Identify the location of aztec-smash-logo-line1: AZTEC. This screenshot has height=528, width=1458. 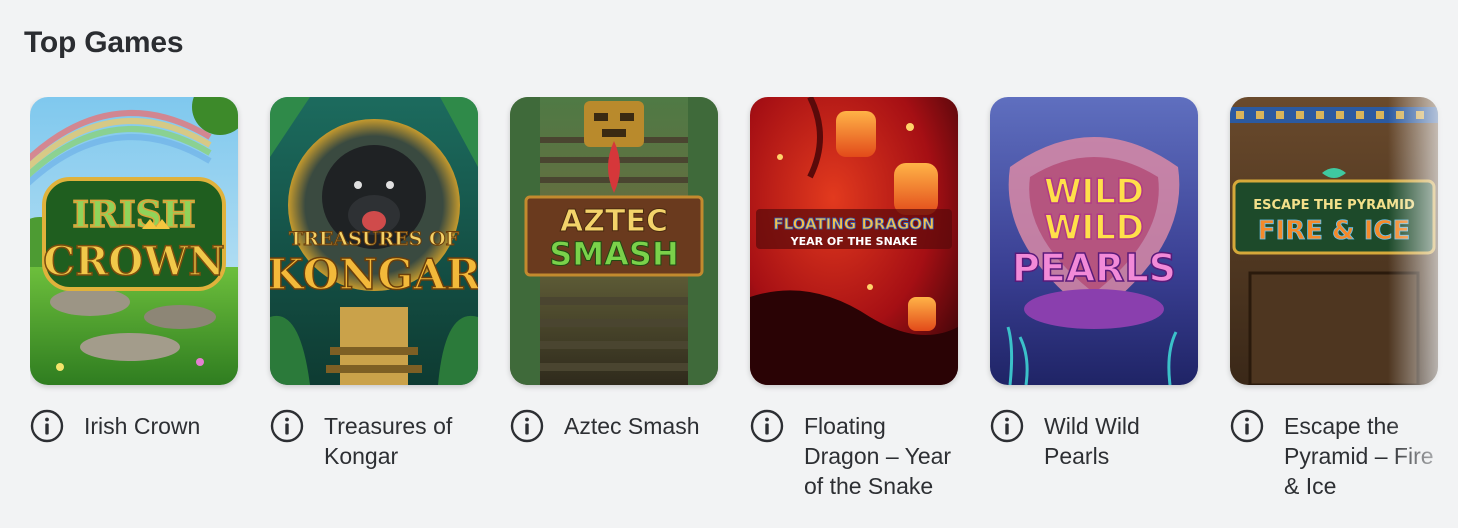
(614, 221).